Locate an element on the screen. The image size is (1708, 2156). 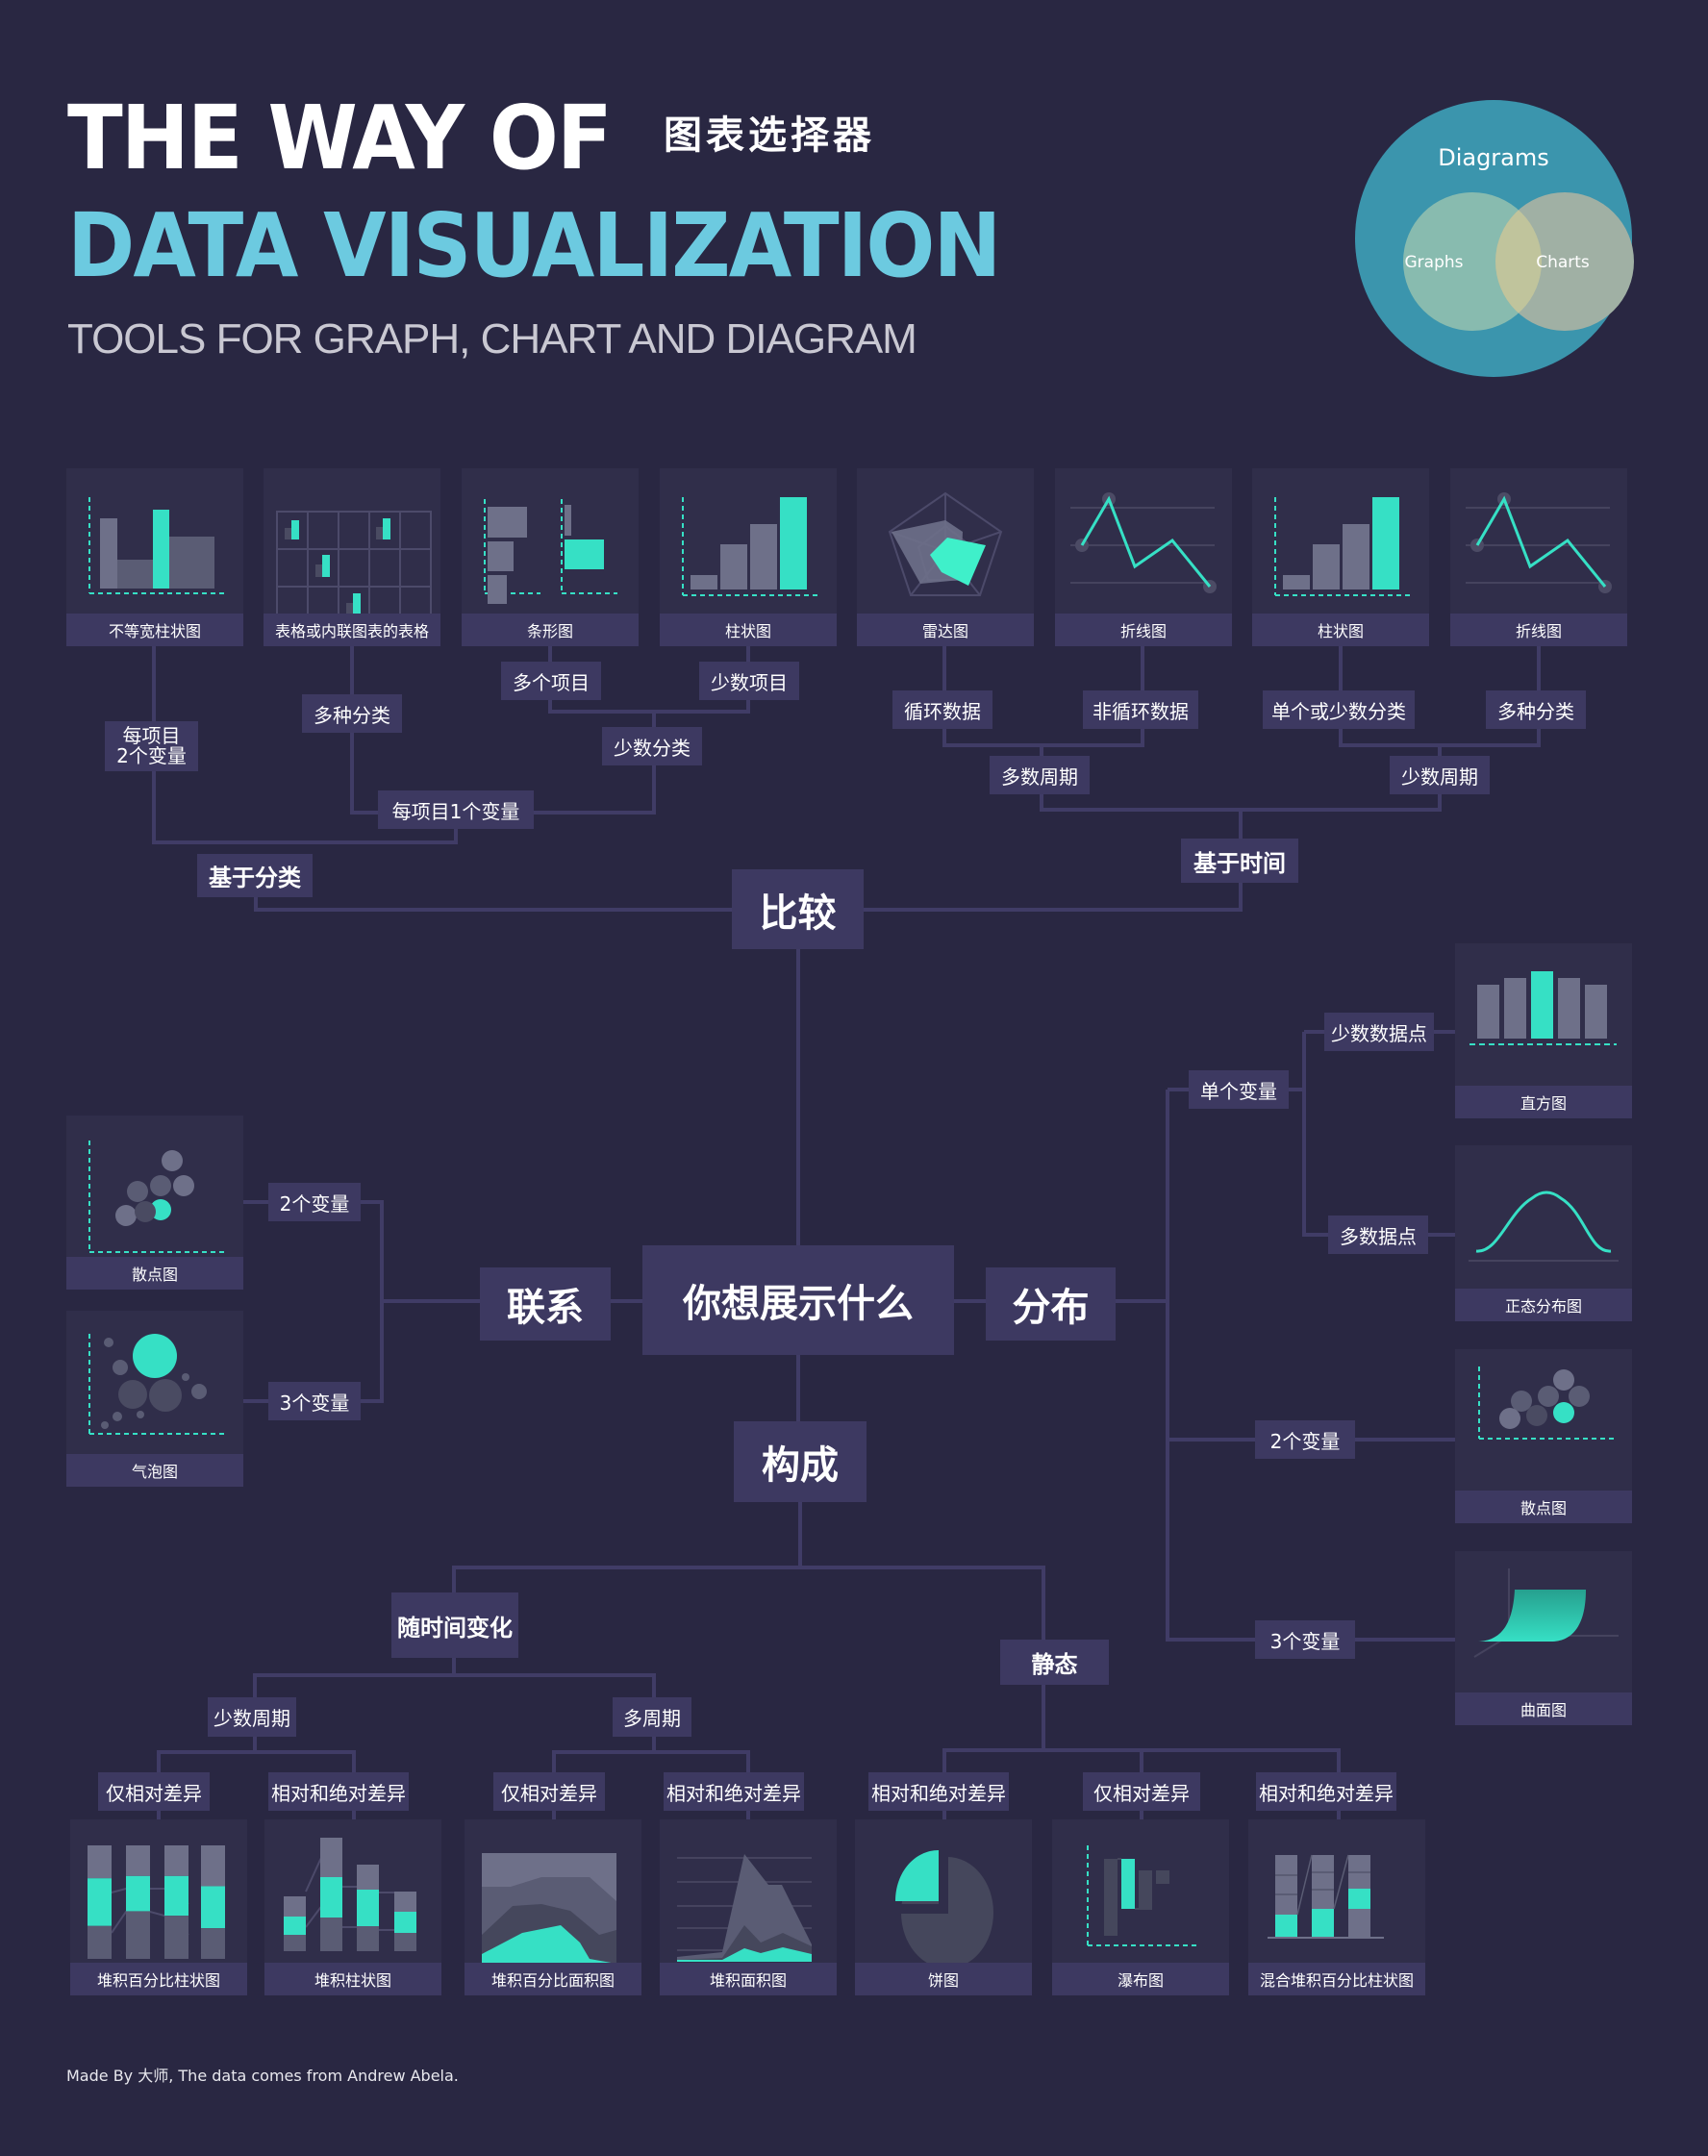
column-chart-icon is located at coordinates (1342, 546).